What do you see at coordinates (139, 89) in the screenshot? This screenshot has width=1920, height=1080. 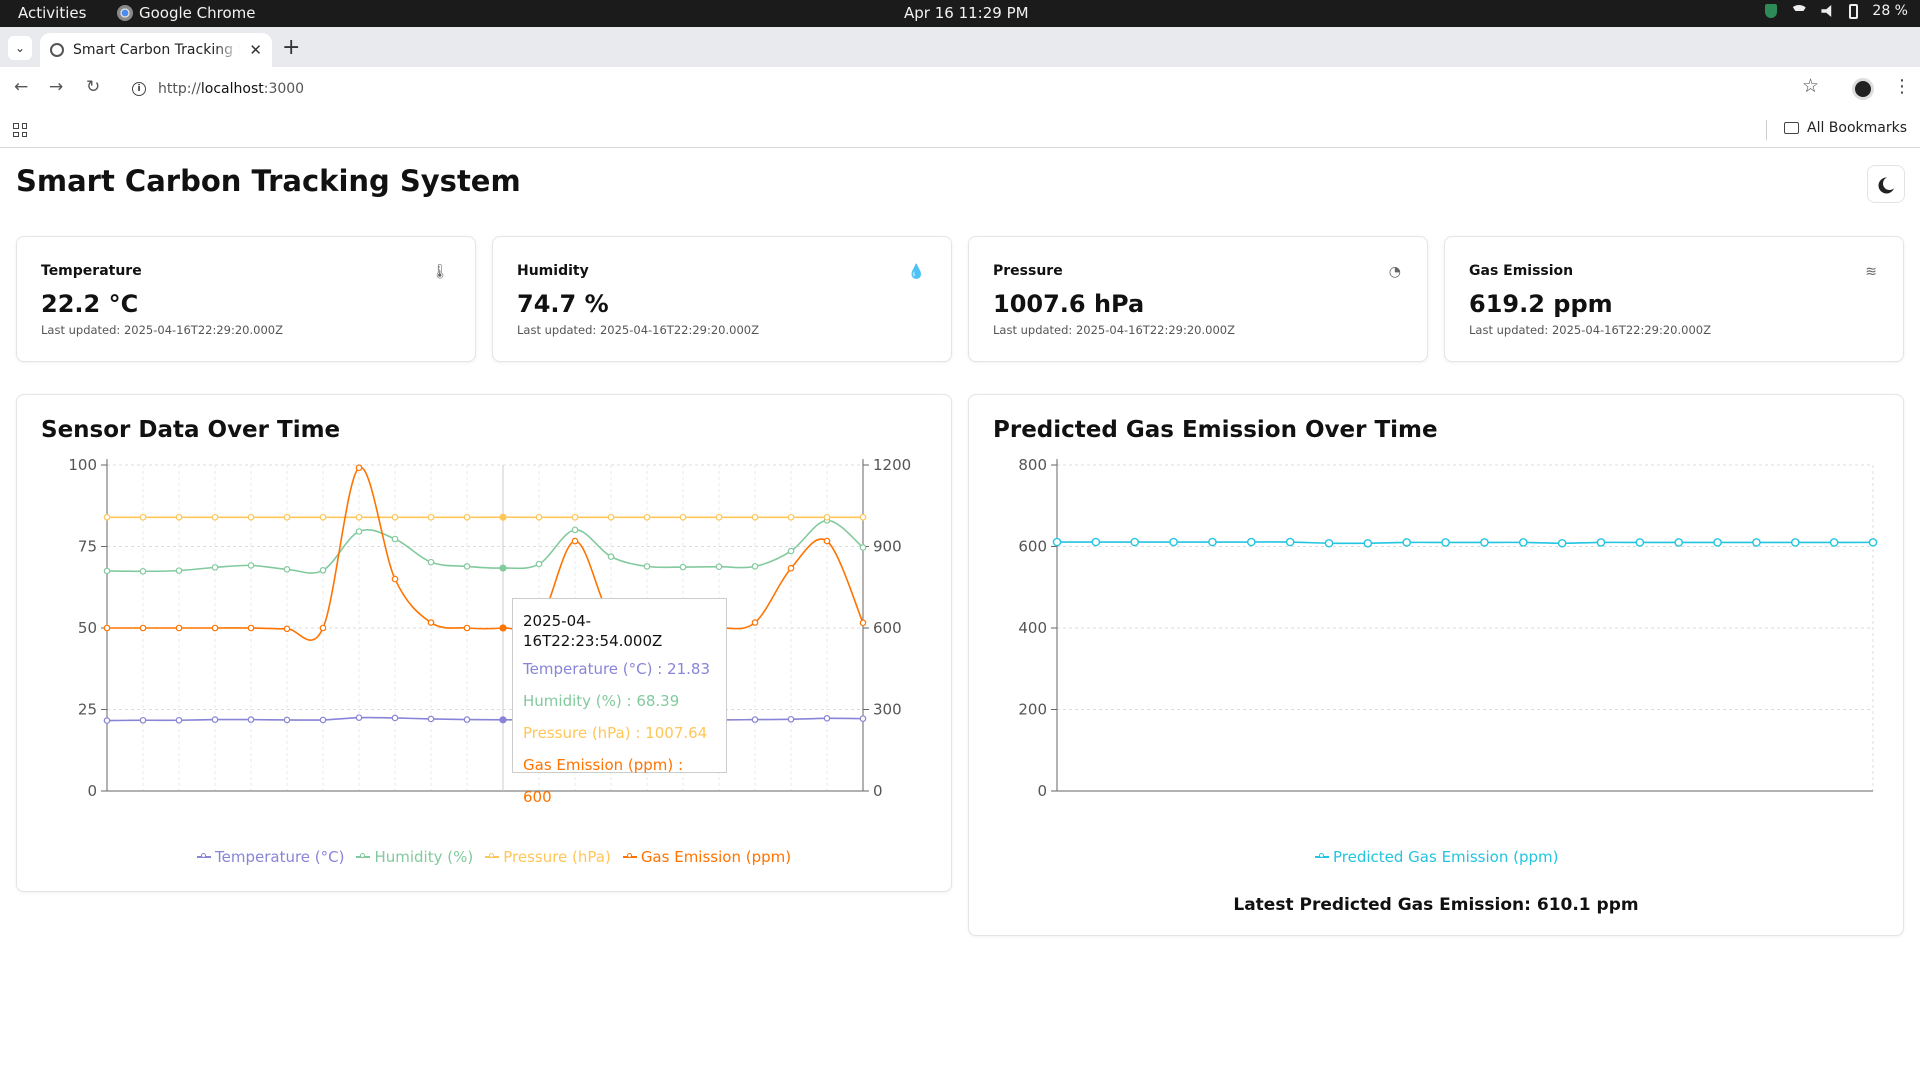 I see `info-icon: i` at bounding box center [139, 89].